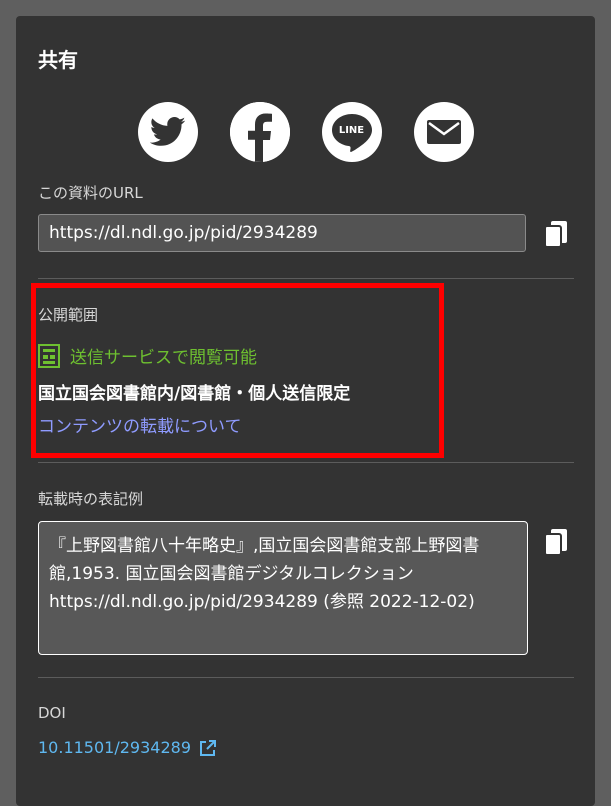 The width and height of the screenshot is (611, 806). Describe the element at coordinates (114, 747) in the screenshot. I see `doi-value: 10.11501/2934289` at that location.